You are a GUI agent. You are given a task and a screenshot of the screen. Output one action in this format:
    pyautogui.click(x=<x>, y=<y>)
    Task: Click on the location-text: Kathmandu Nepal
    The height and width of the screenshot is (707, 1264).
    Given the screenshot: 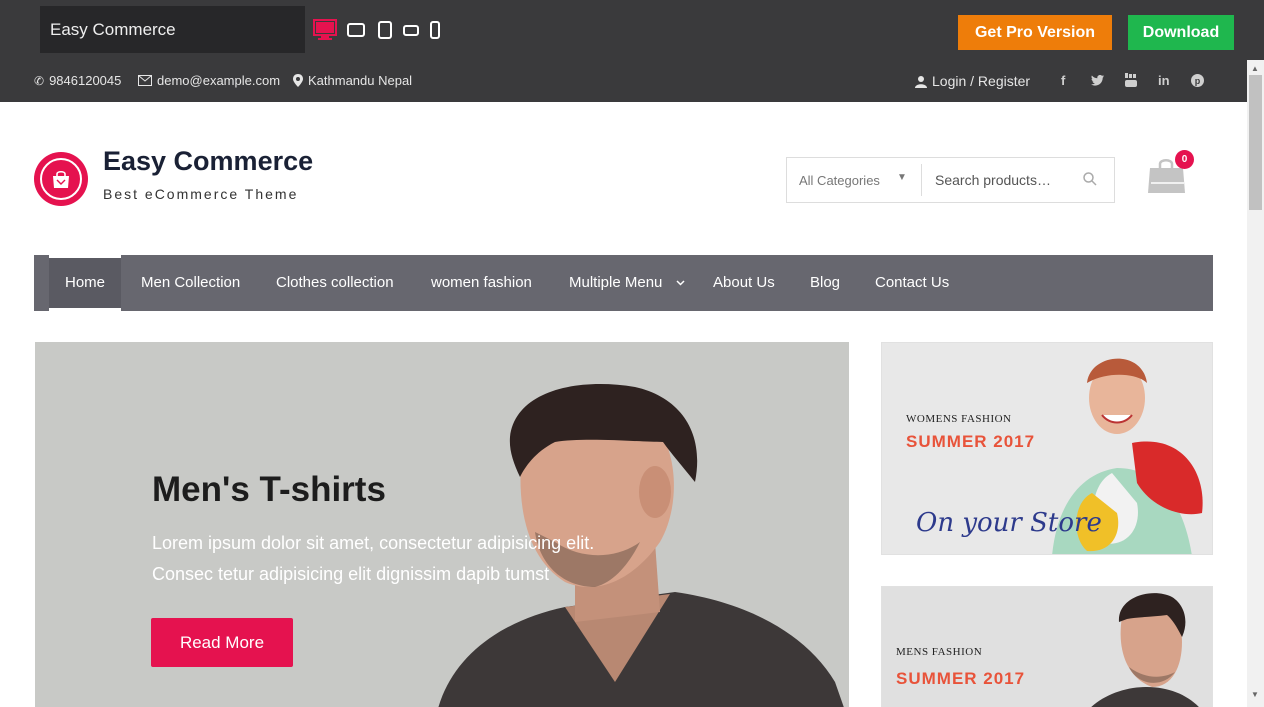 What is the action you would take?
    pyautogui.click(x=360, y=80)
    